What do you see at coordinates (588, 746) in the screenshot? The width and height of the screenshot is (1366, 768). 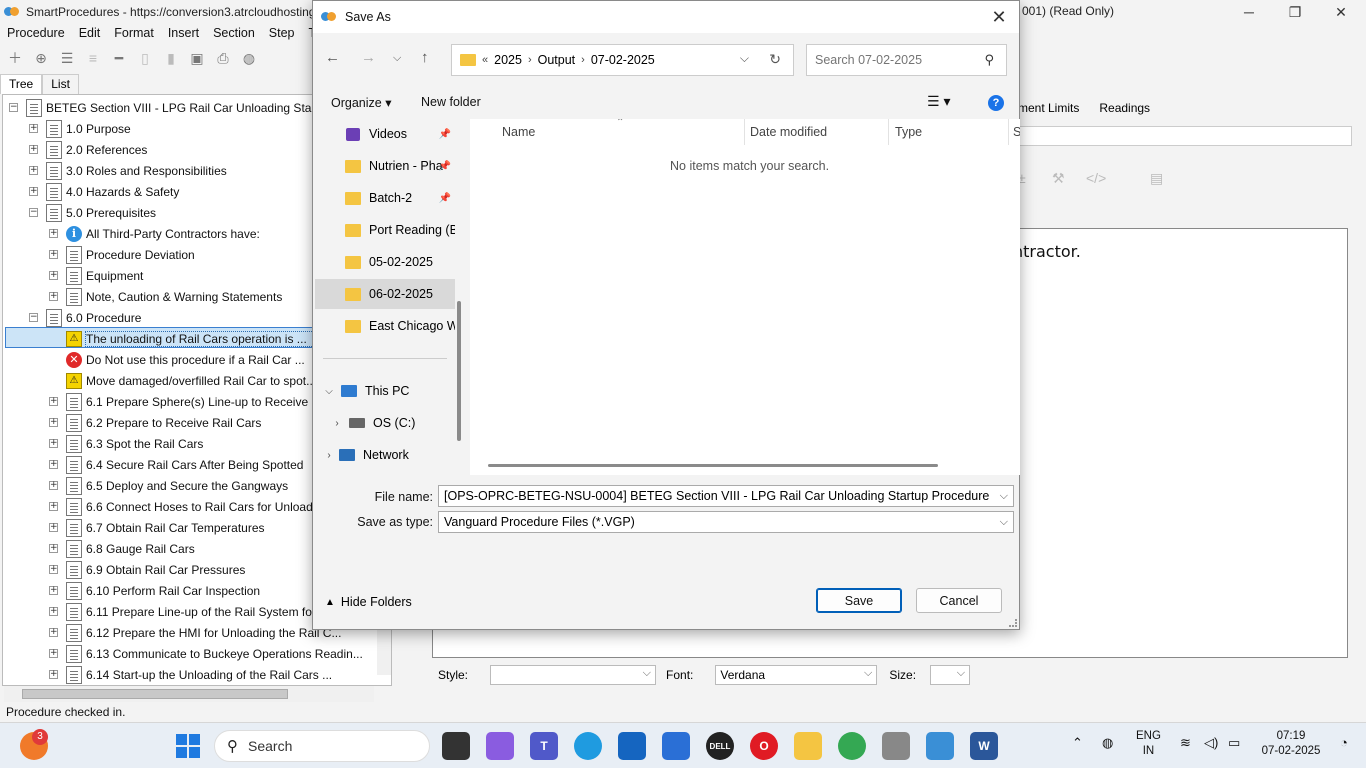 I see `edge-icon` at bounding box center [588, 746].